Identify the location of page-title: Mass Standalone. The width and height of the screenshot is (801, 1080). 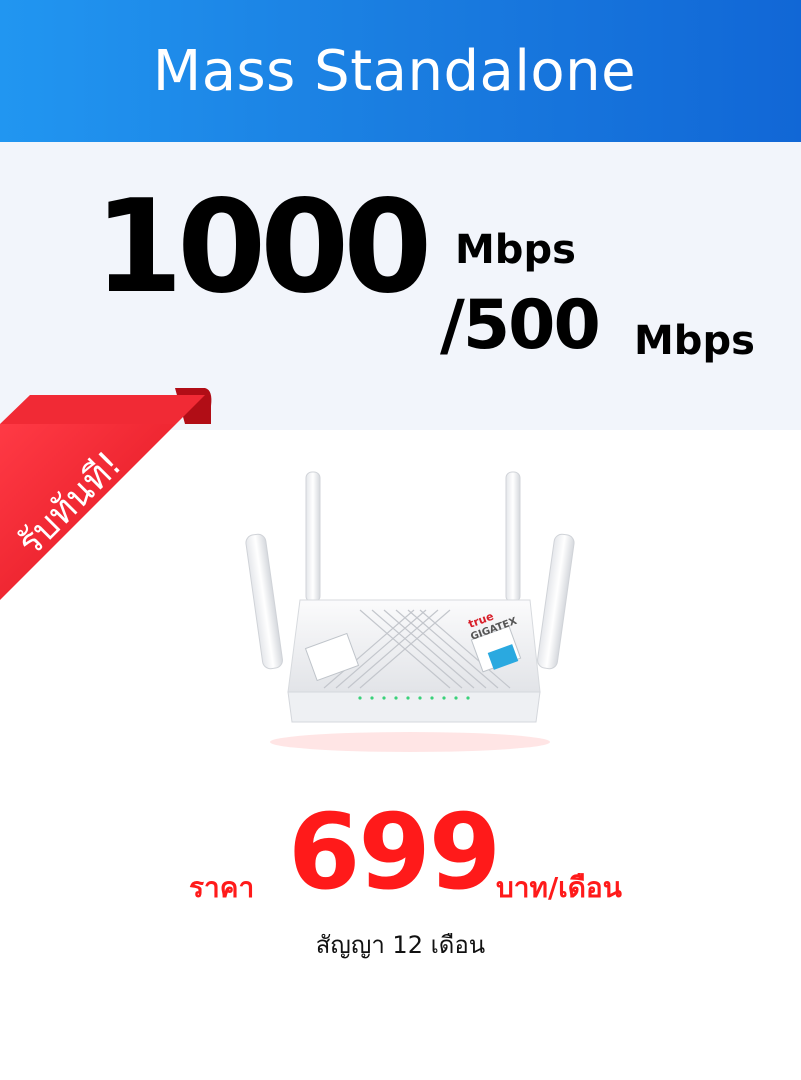
(394, 71).